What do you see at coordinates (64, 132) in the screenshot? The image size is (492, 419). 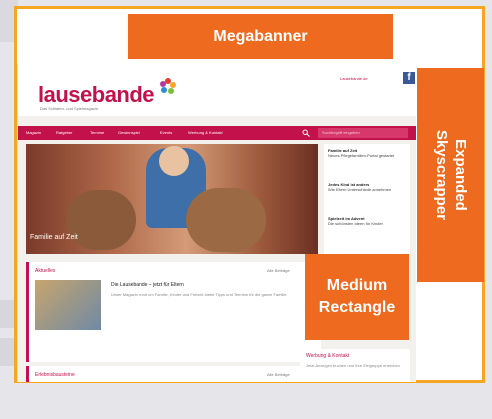 I see `nav-item: Ratgeber` at bounding box center [64, 132].